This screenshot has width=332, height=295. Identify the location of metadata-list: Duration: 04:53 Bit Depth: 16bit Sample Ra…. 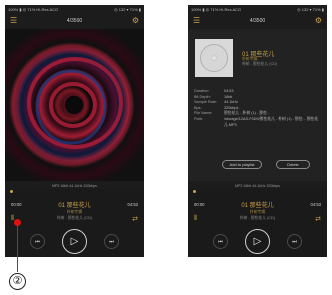
(257, 108).